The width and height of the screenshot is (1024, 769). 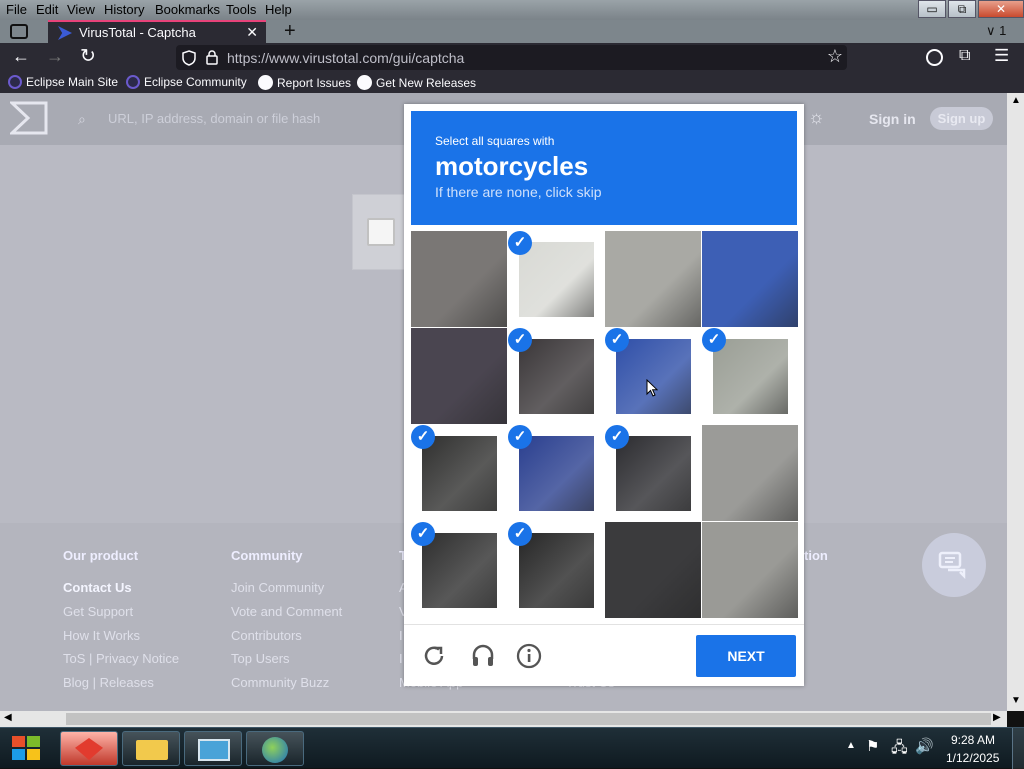 I want to click on volume-icon: 🔊, so click(x=924, y=746).